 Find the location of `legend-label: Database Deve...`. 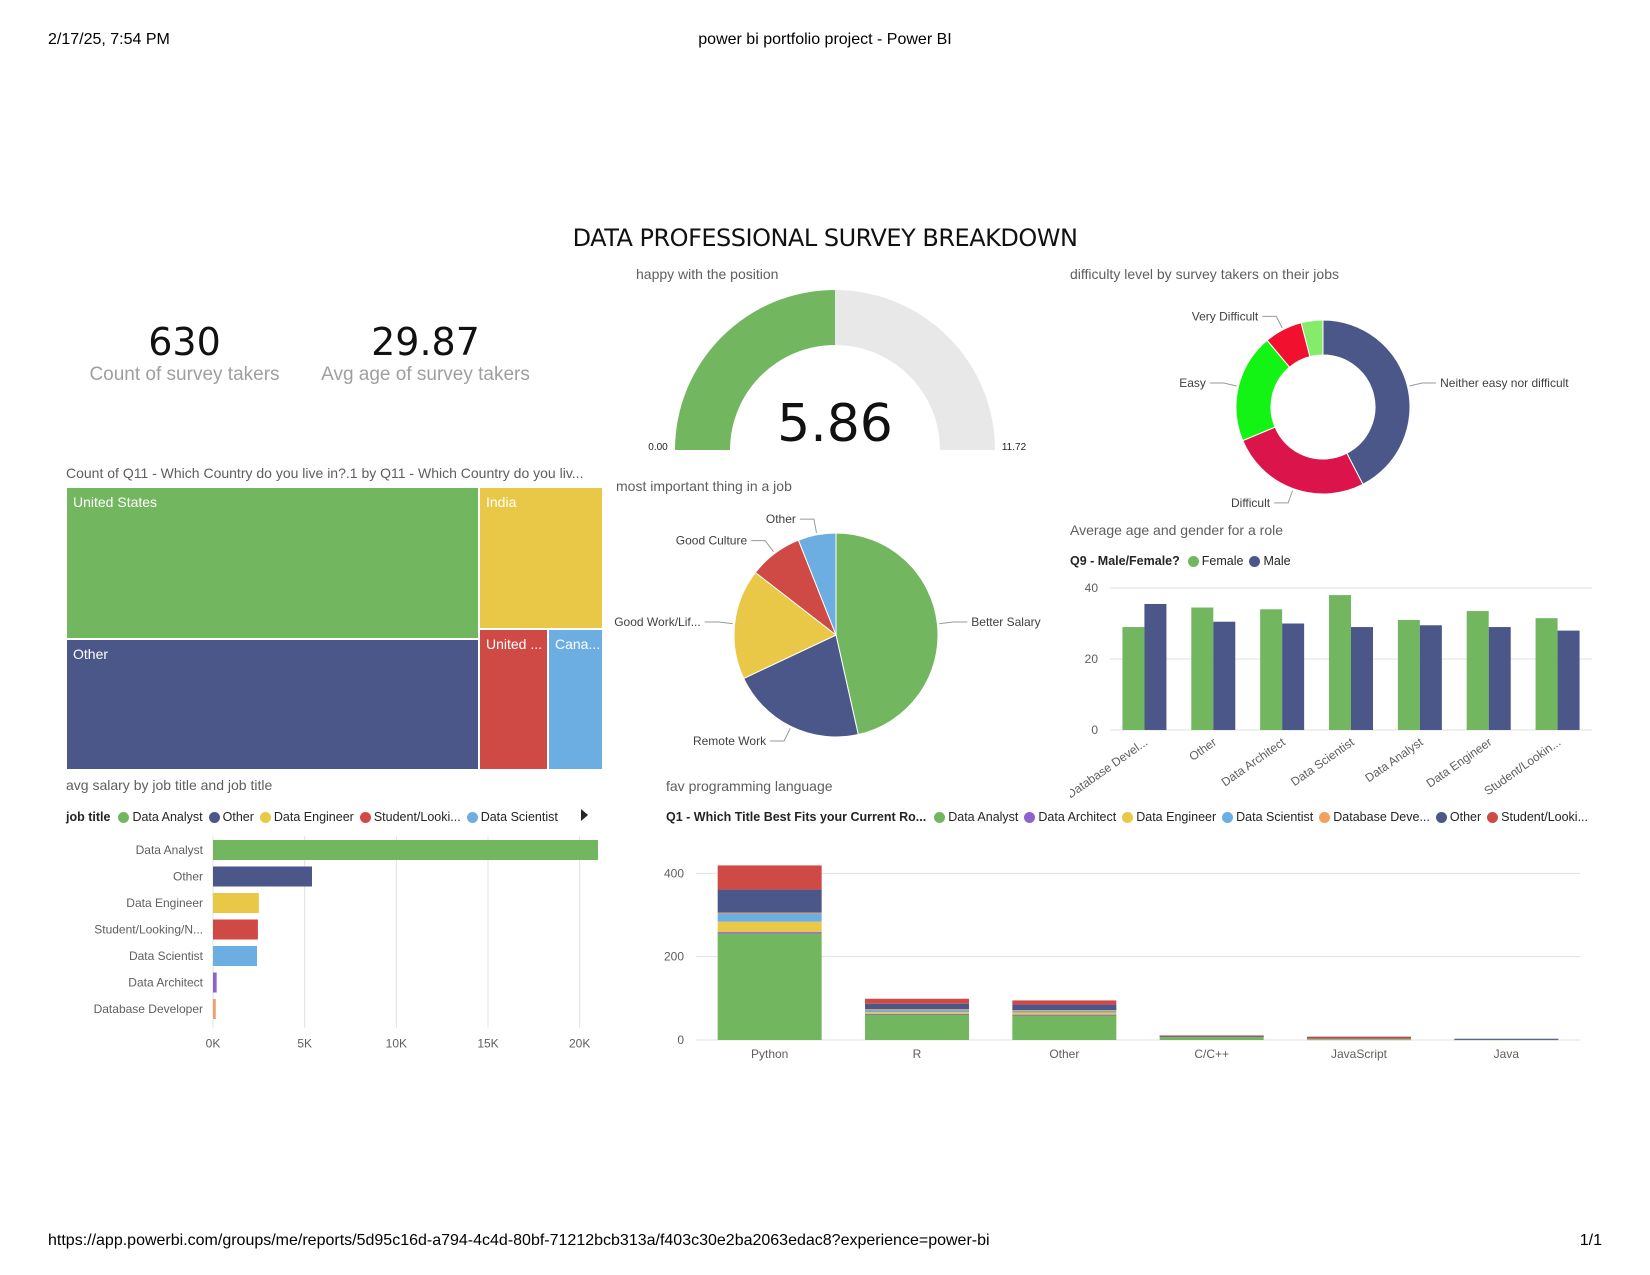

legend-label: Database Deve... is located at coordinates (1381, 817).